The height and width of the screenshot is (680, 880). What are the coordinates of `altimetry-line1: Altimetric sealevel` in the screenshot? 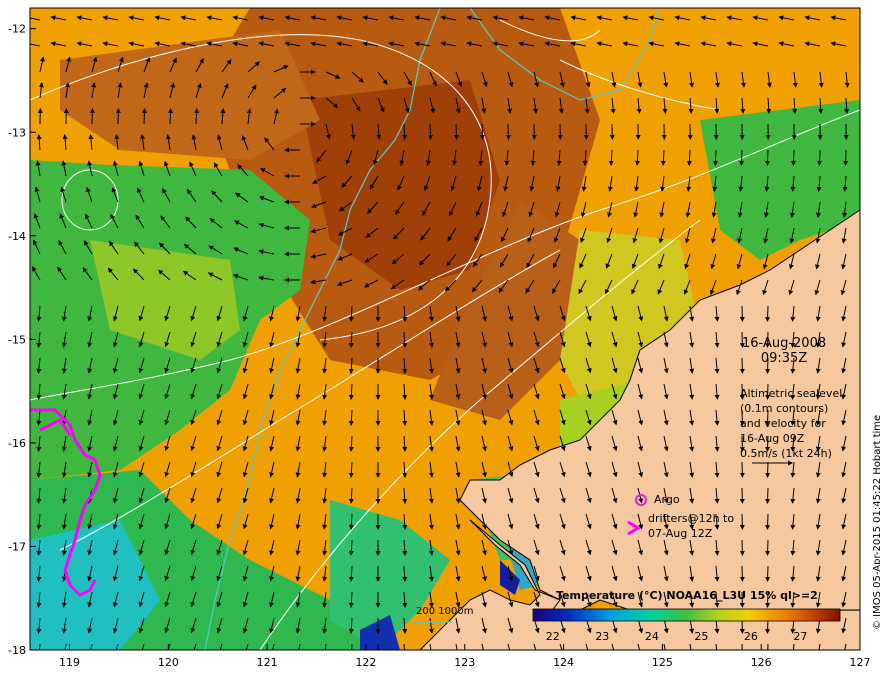 It's located at (791, 393).